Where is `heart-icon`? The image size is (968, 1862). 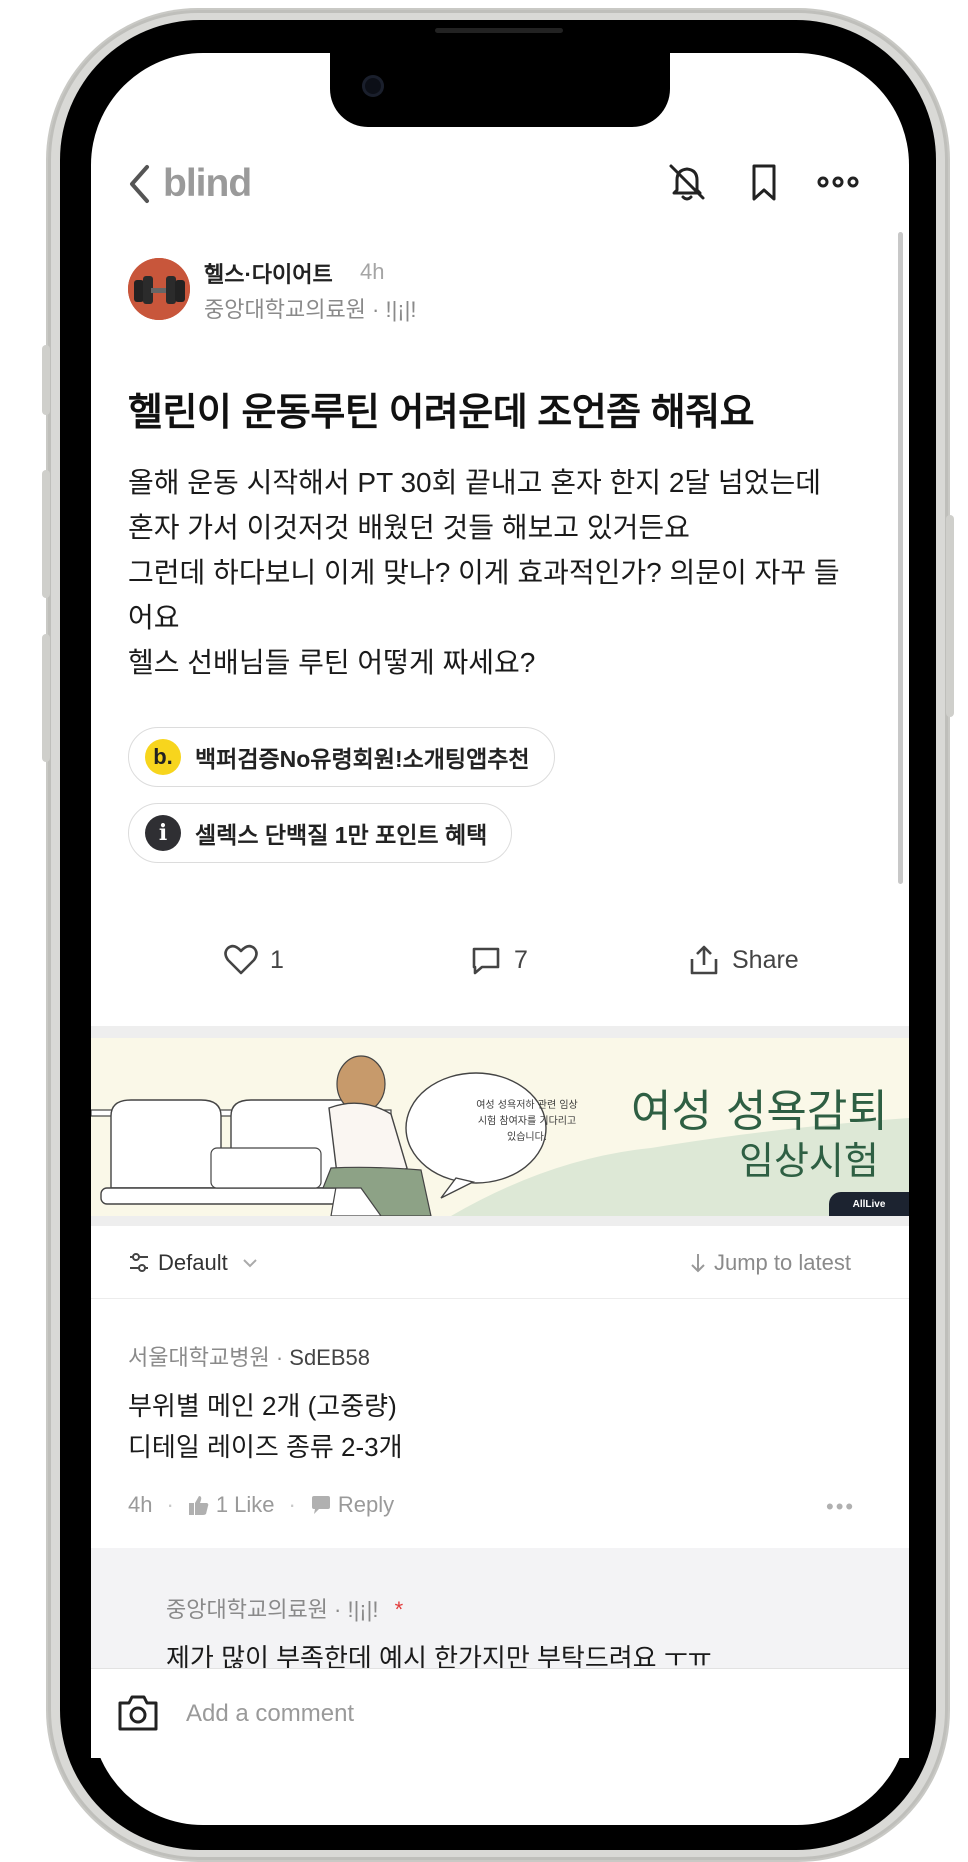 heart-icon is located at coordinates (241, 959).